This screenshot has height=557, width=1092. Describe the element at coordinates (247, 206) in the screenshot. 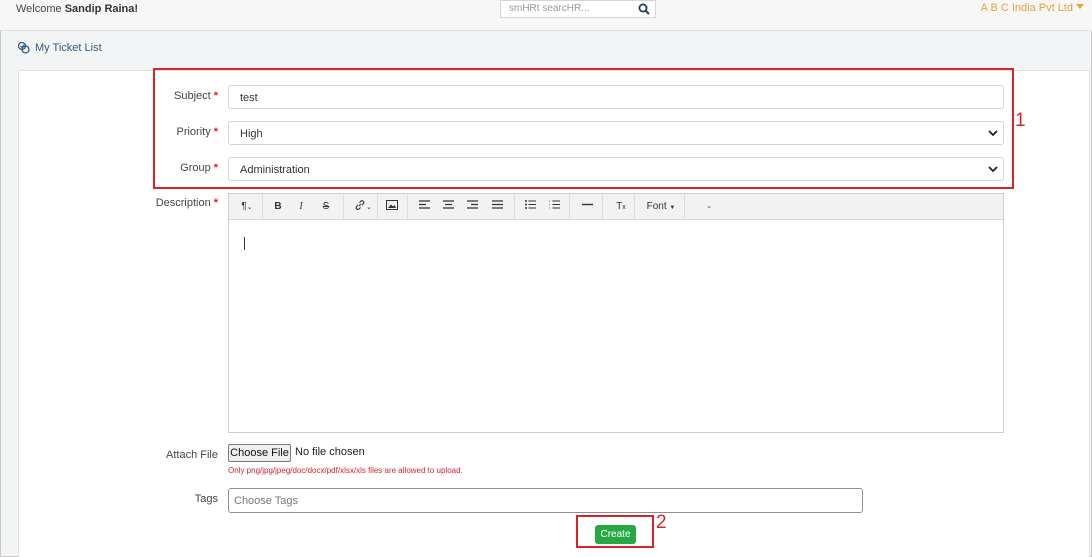

I see `paragraph-icon: ¶⌄` at that location.